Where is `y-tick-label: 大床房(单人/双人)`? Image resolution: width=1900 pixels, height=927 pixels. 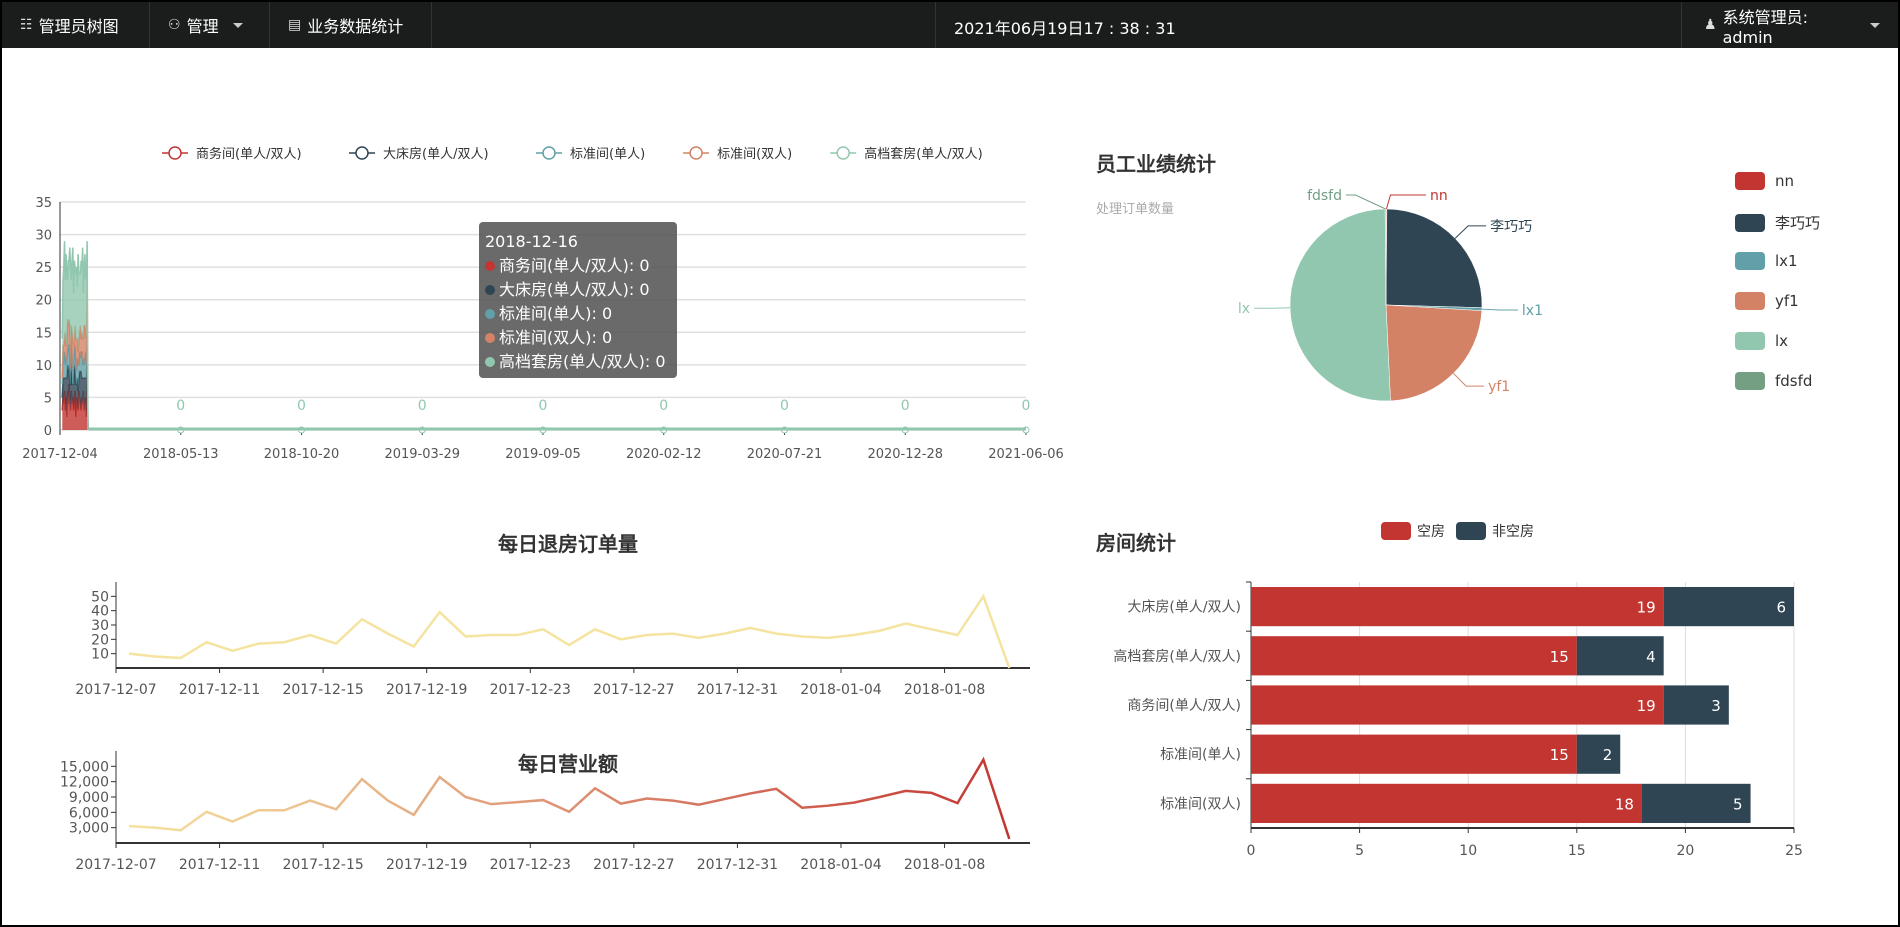
y-tick-label: 大床房(单人/双人) is located at coordinates (1184, 608).